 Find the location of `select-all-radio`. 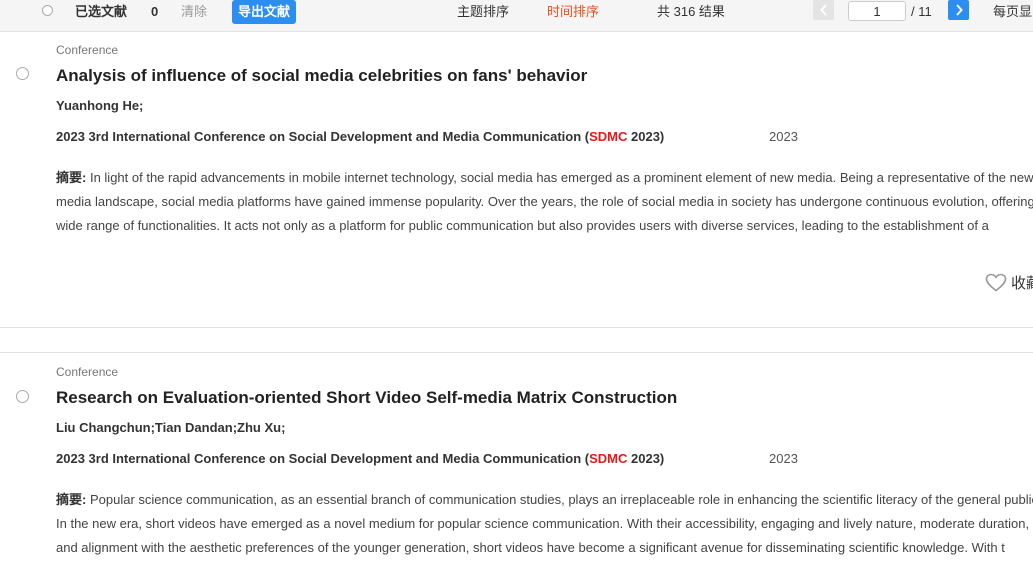

select-all-radio is located at coordinates (47, 10).